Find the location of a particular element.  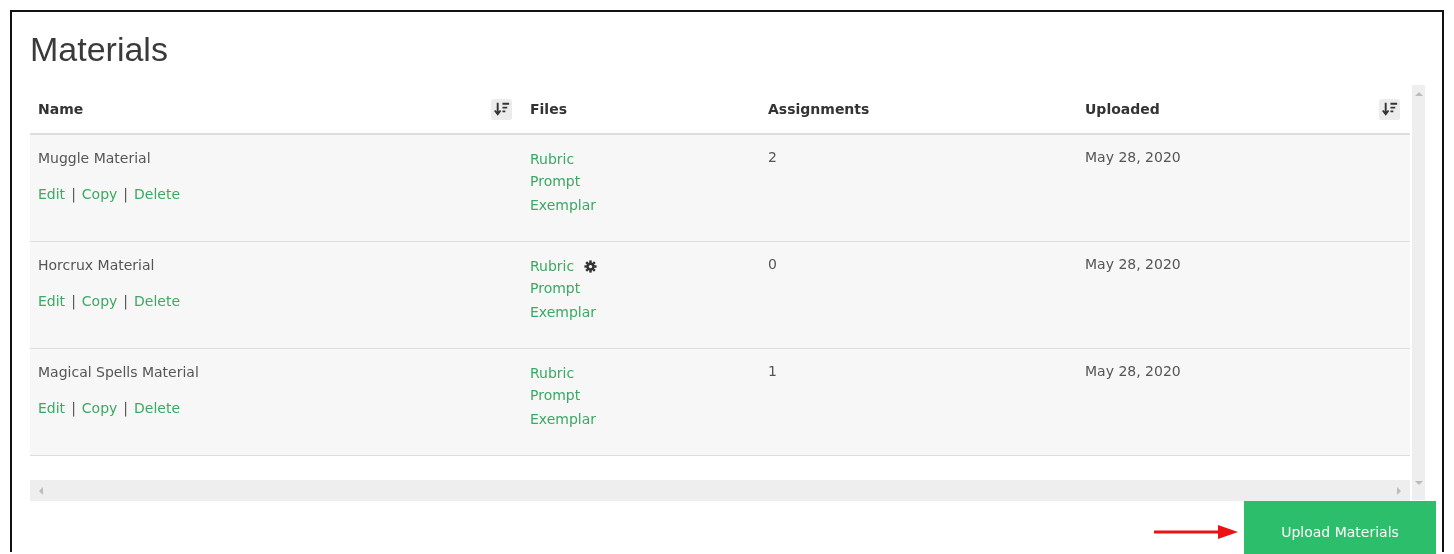

table-cell: 1 is located at coordinates (772, 371).